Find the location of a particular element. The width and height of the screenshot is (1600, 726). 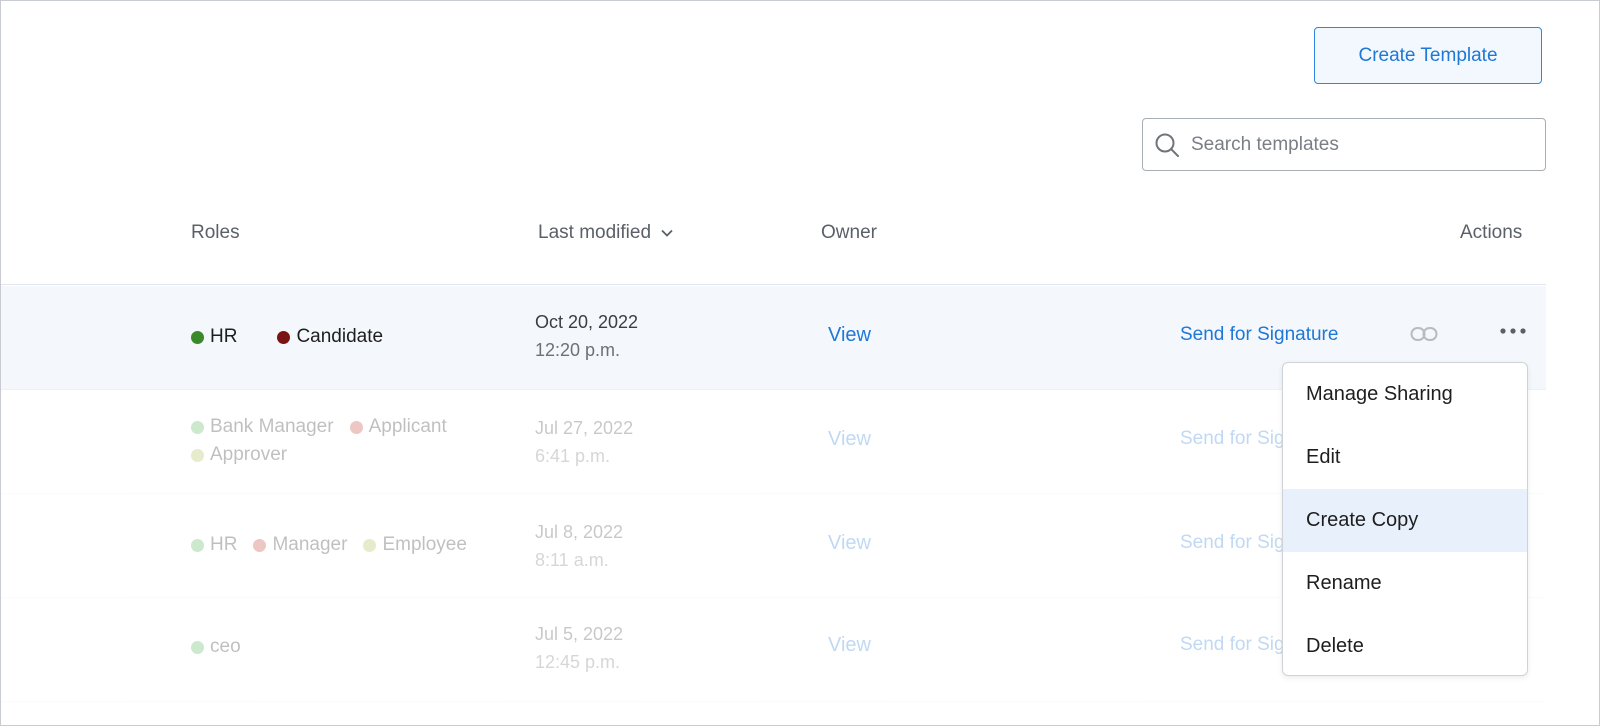

role-tag: Applicant is located at coordinates (398, 427).